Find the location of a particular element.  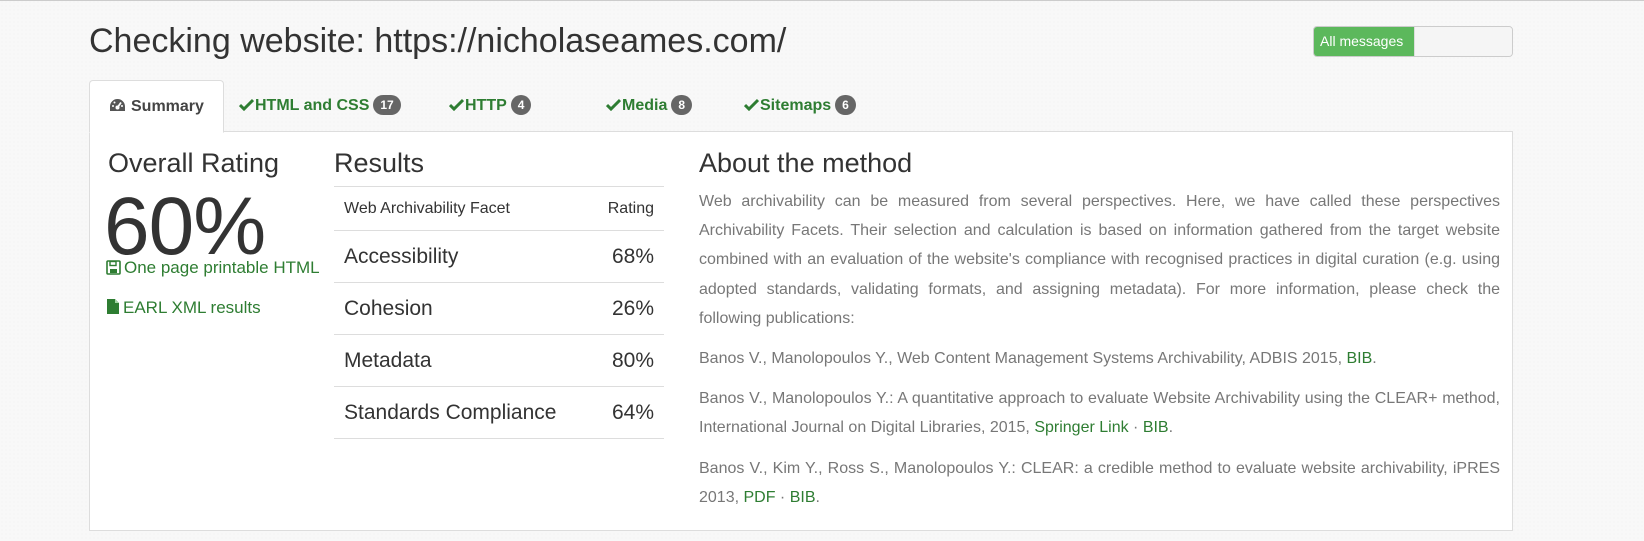

table-header-row: Web Archivability Facet Rating is located at coordinates (499, 208).